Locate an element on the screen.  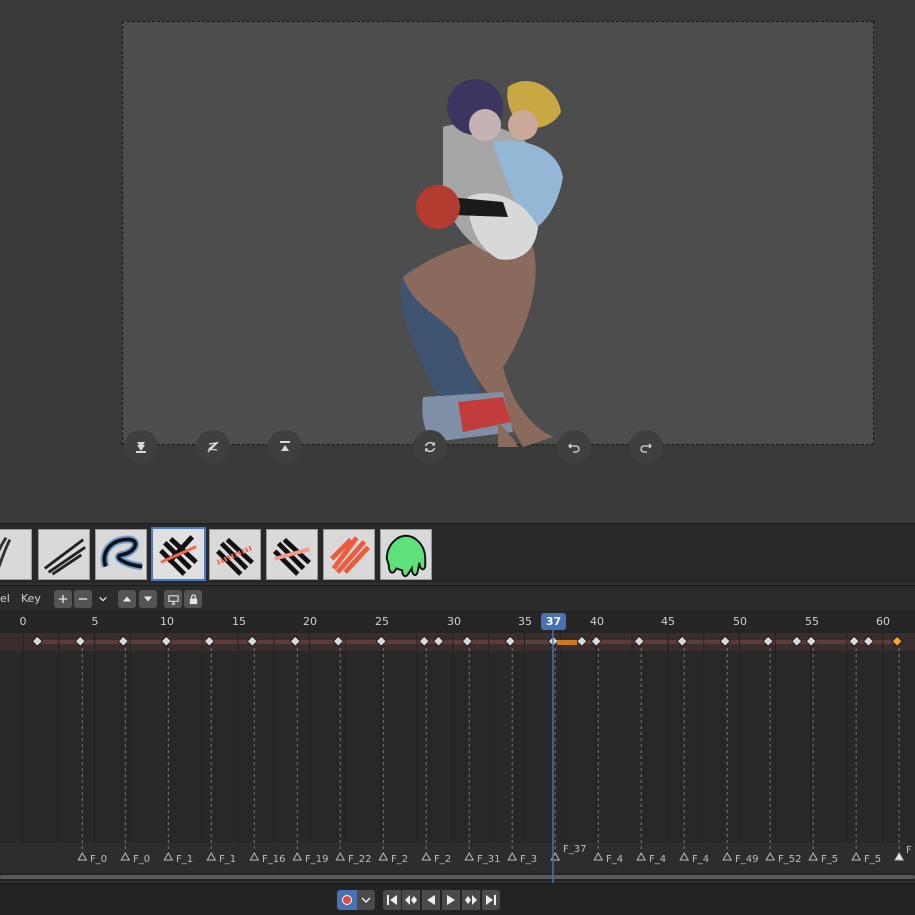
scrollbar-thumb is located at coordinates (457, 877).